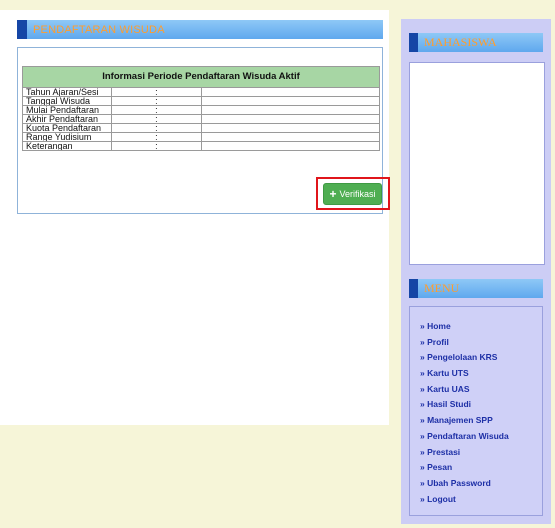 This screenshot has height=528, width=555. I want to click on row-label: Keterangan, so click(67, 146).